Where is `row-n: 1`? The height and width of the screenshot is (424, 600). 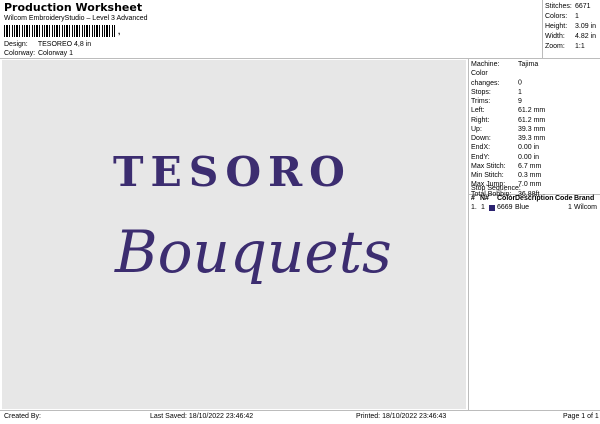
row-n: 1 is located at coordinates (483, 207).